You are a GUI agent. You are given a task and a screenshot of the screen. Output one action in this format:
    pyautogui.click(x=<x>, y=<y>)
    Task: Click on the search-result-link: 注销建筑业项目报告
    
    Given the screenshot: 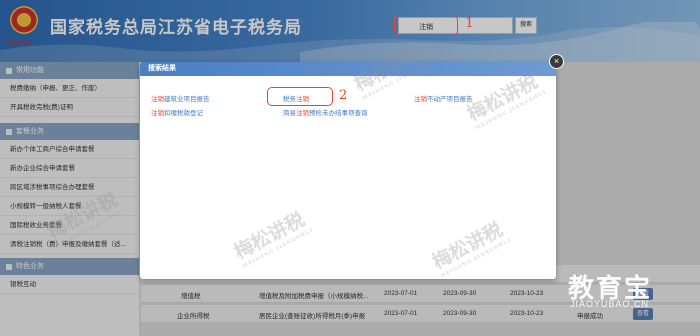 What is the action you would take?
    pyautogui.click(x=180, y=98)
    